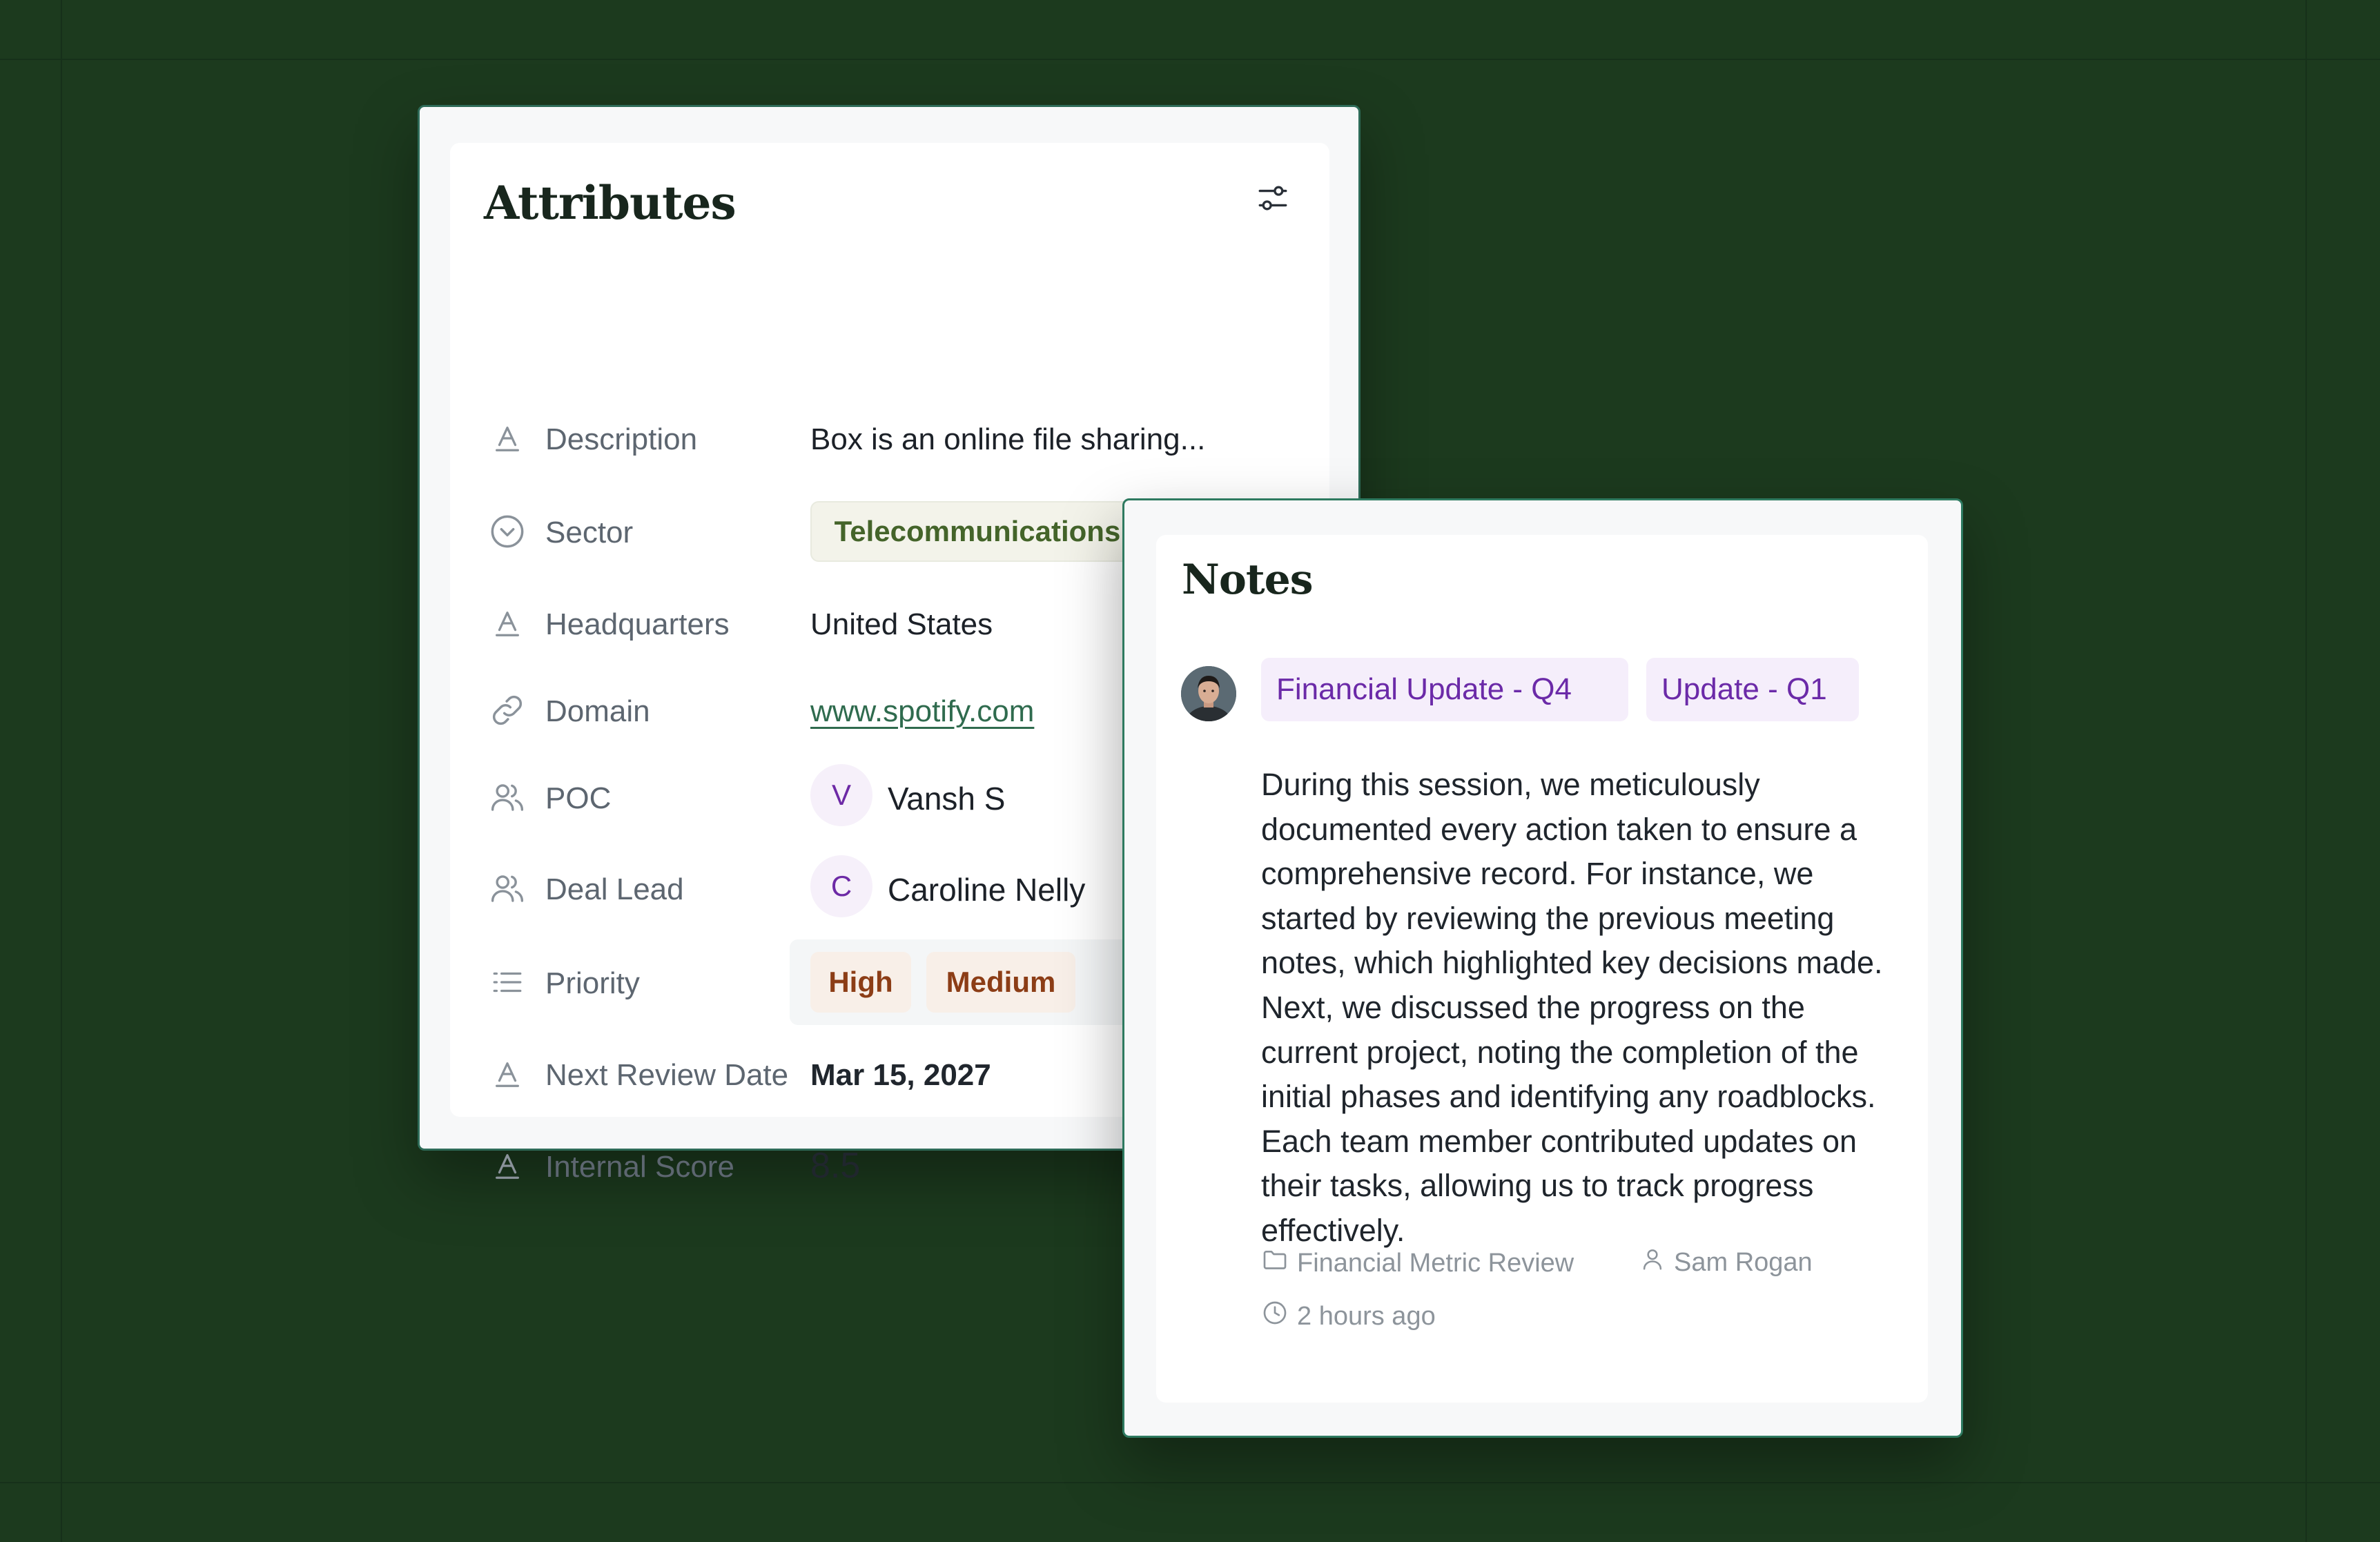 The image size is (2380, 1542). Describe the element at coordinates (2306, 771) in the screenshot. I see `guide-line-right` at that location.